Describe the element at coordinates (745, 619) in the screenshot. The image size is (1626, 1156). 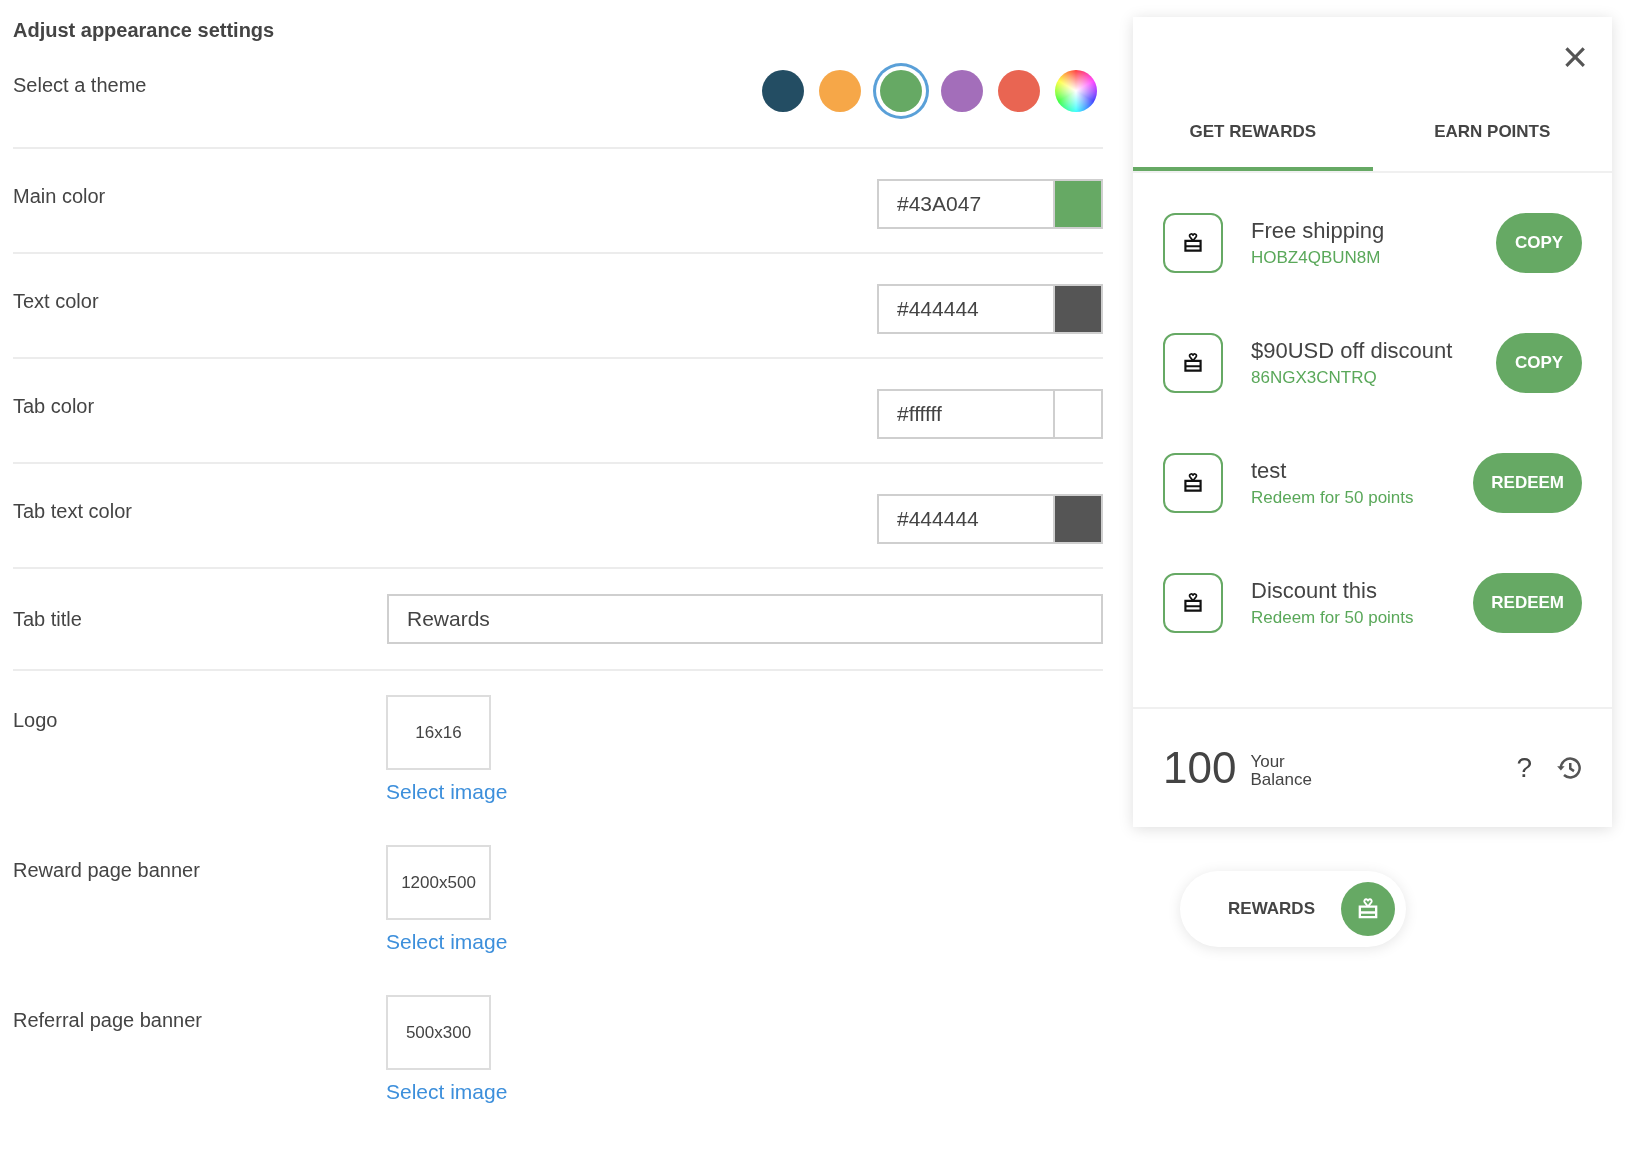
I see `tab-title-field: Rewards` at that location.